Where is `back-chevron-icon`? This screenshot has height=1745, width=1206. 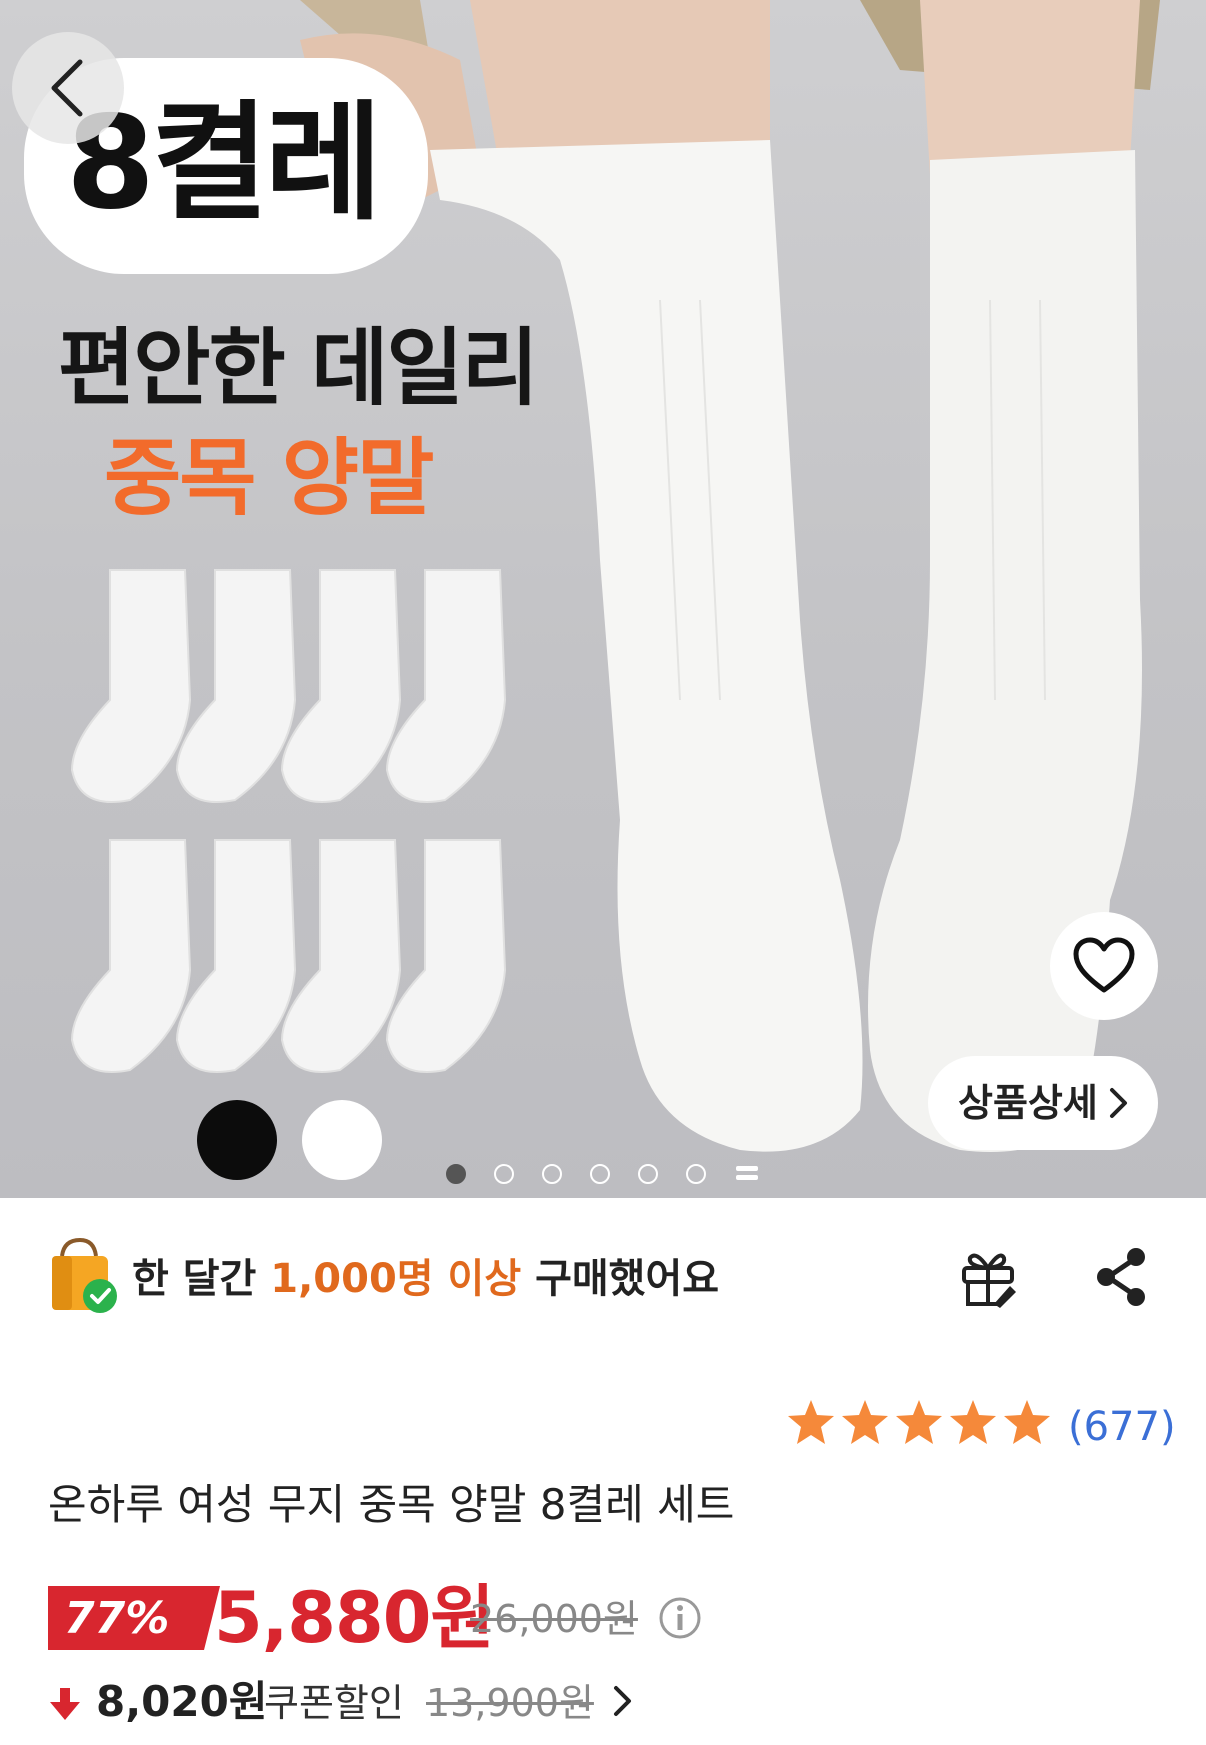
back-chevron-icon is located at coordinates (67, 88).